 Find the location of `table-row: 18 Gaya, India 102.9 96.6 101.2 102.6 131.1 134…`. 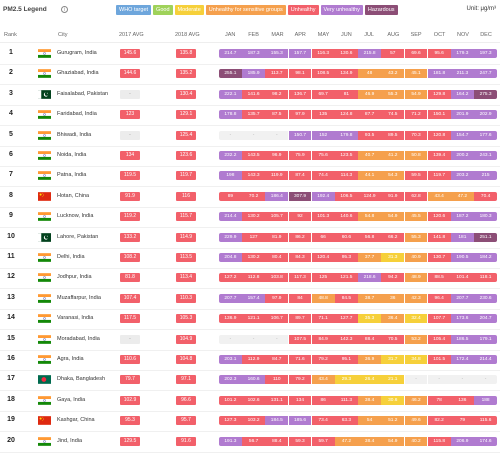

table-row: 18 Gaya, India 102.9 96.6 101.2 102.6 131.1 134… is located at coordinates (250, 401).